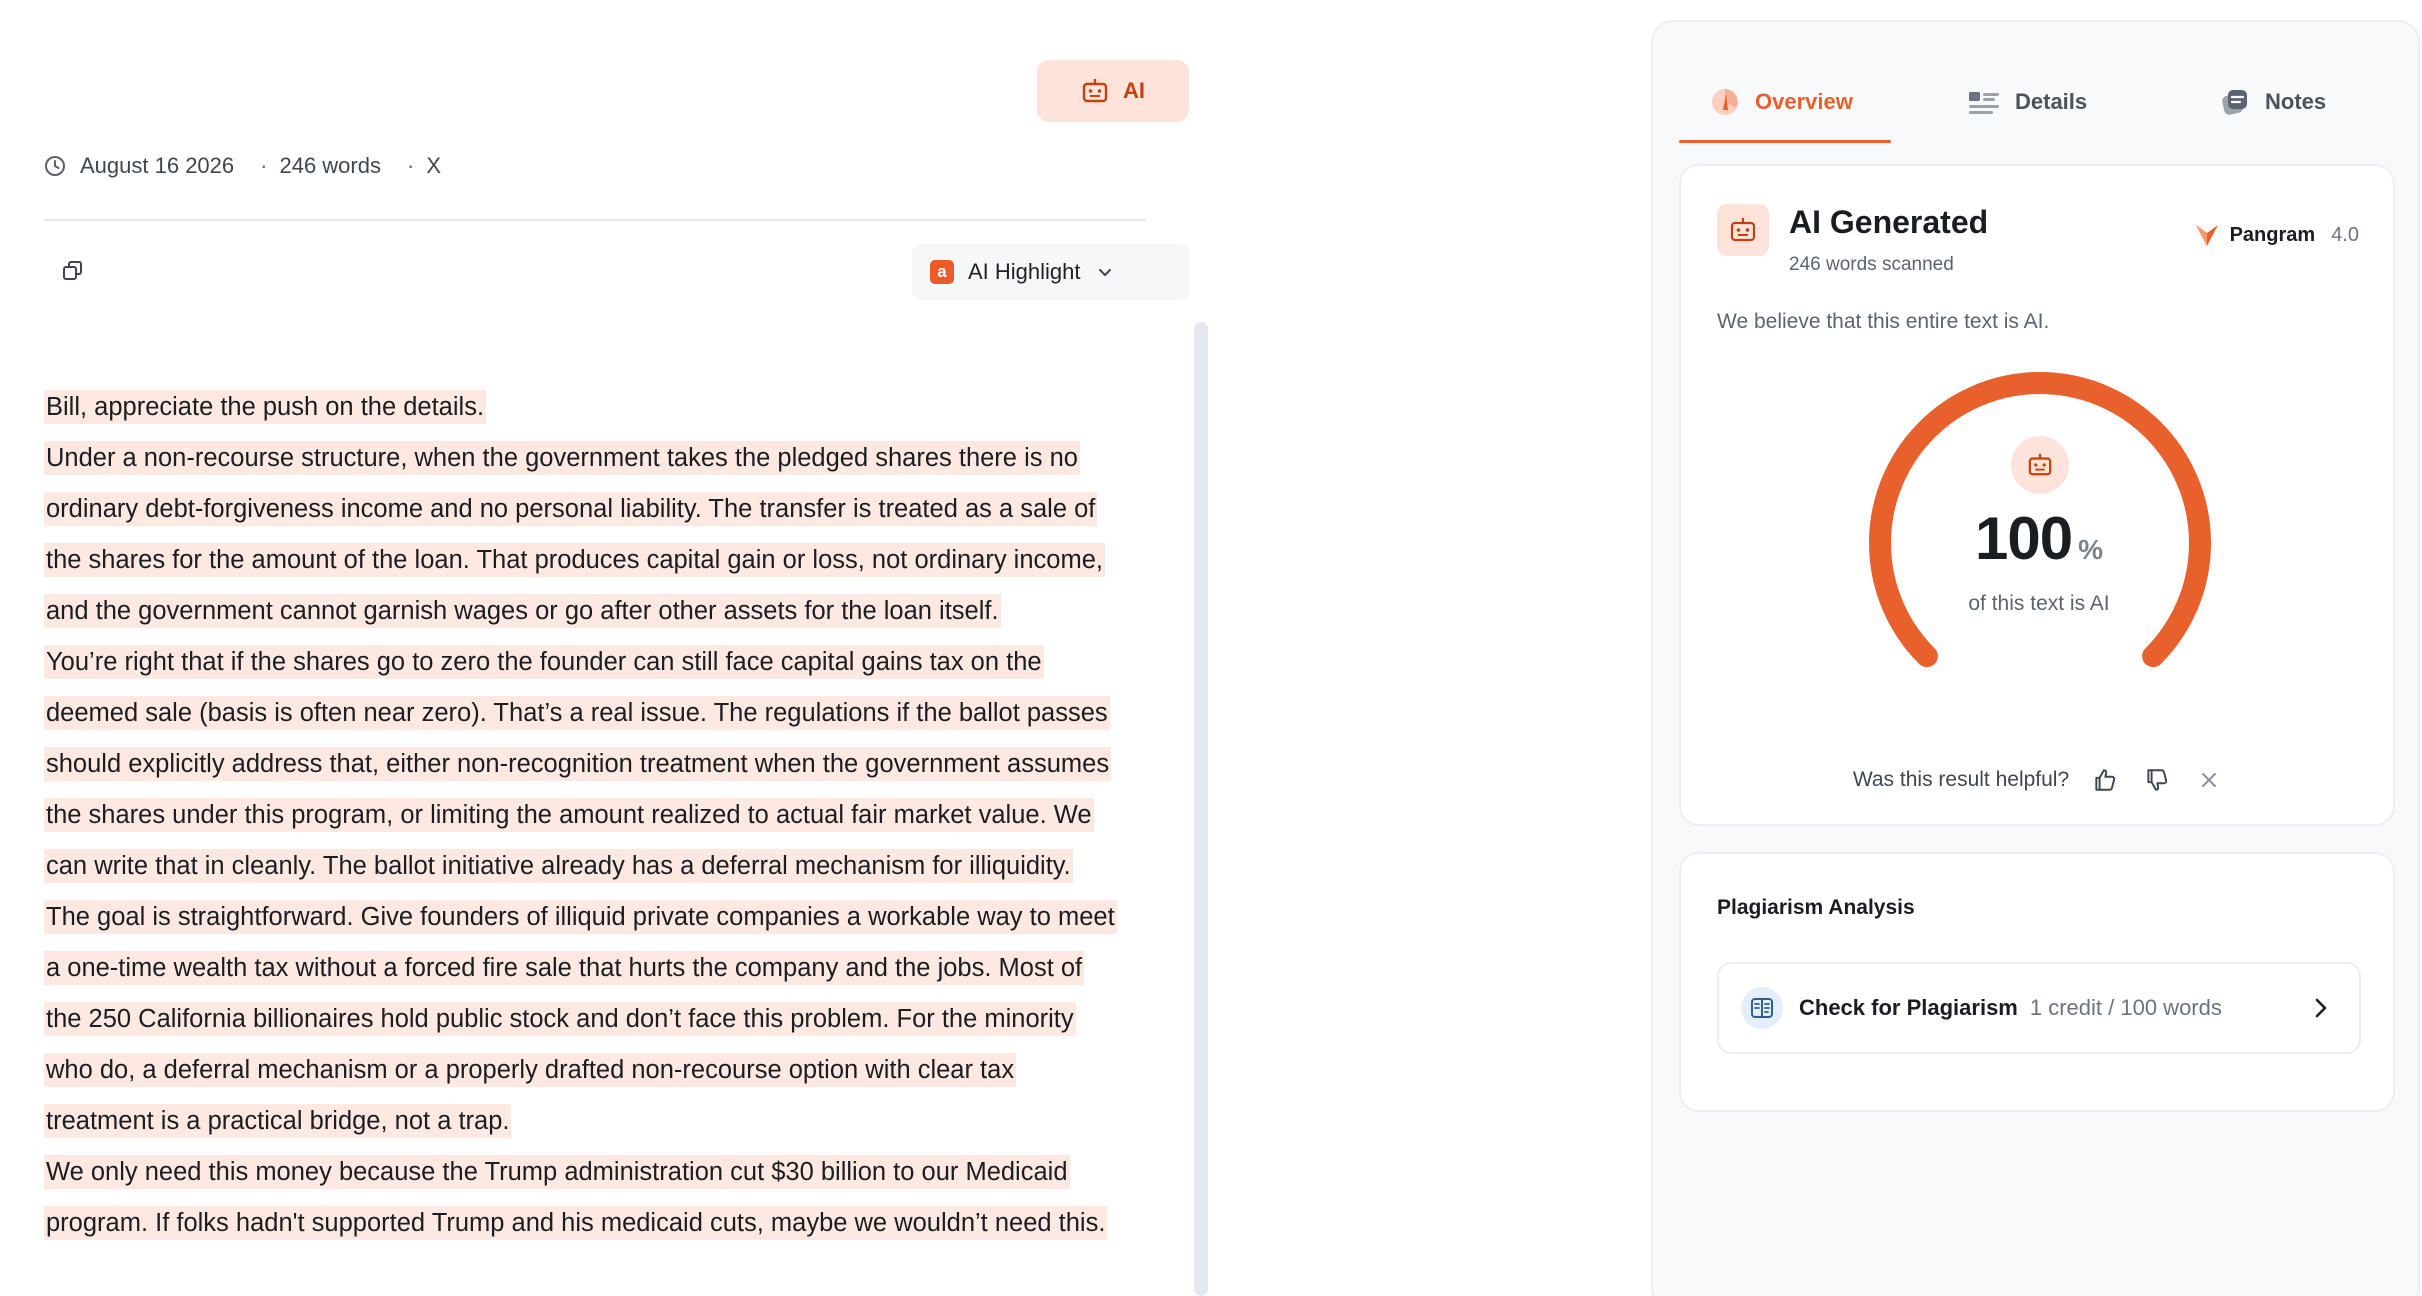  What do you see at coordinates (595, 220) in the screenshot?
I see `divider` at bounding box center [595, 220].